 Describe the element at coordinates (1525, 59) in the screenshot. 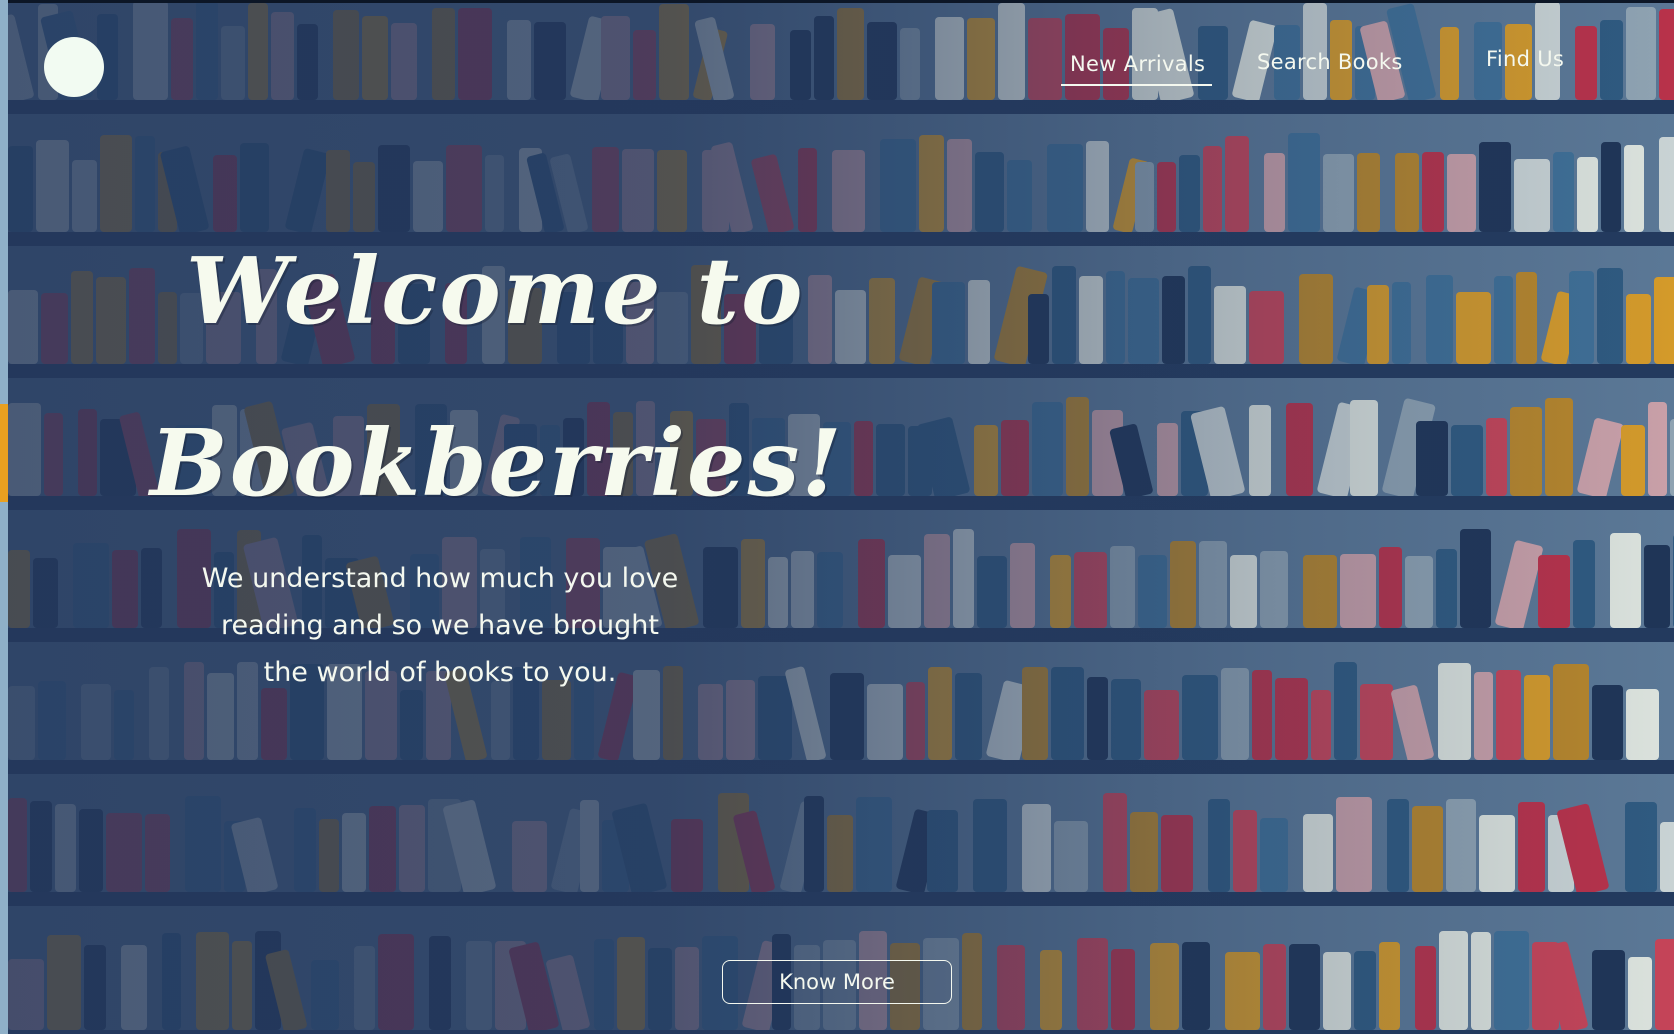

I see `nav-find-us: Find Us` at that location.